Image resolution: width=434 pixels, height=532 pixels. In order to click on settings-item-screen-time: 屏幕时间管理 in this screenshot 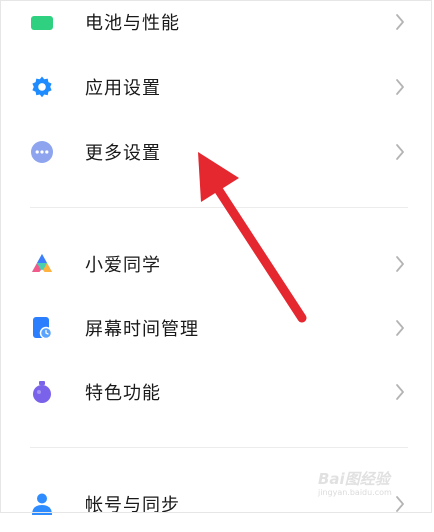, I will do `click(217, 328)`.